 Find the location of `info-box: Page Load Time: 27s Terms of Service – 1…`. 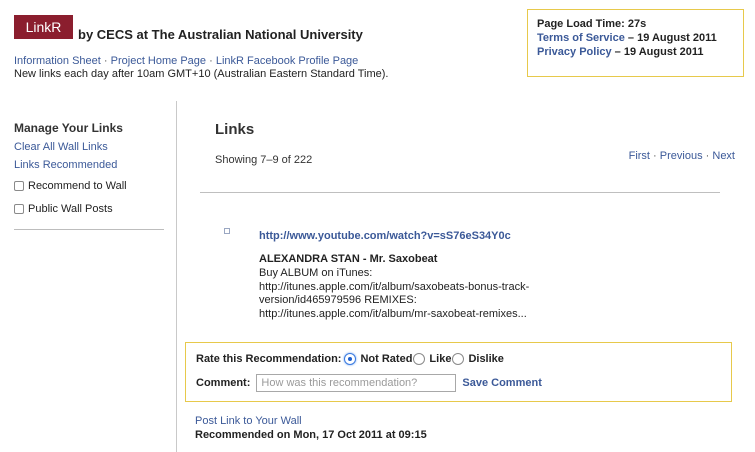

info-box: Page Load Time: 27s Terms of Service – 1… is located at coordinates (635, 43).